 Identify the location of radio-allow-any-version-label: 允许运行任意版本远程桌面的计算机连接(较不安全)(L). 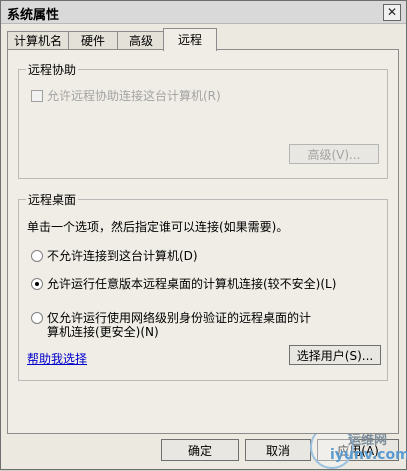
(192, 284).